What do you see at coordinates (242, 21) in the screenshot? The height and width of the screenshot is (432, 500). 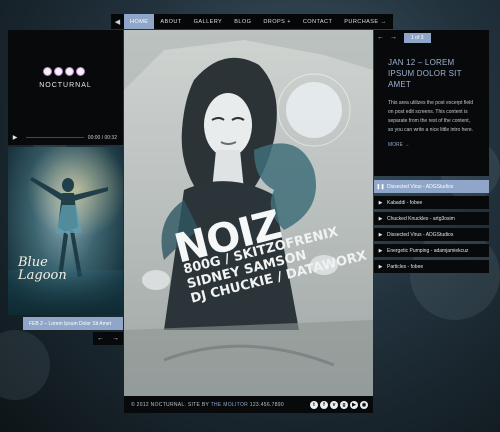 I see `nav-blog: BLOG` at bounding box center [242, 21].